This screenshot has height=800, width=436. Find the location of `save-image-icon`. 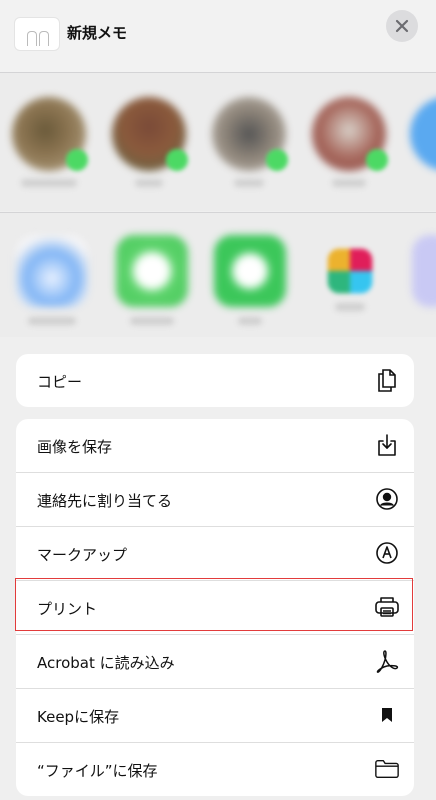

save-image-icon is located at coordinates (387, 445).